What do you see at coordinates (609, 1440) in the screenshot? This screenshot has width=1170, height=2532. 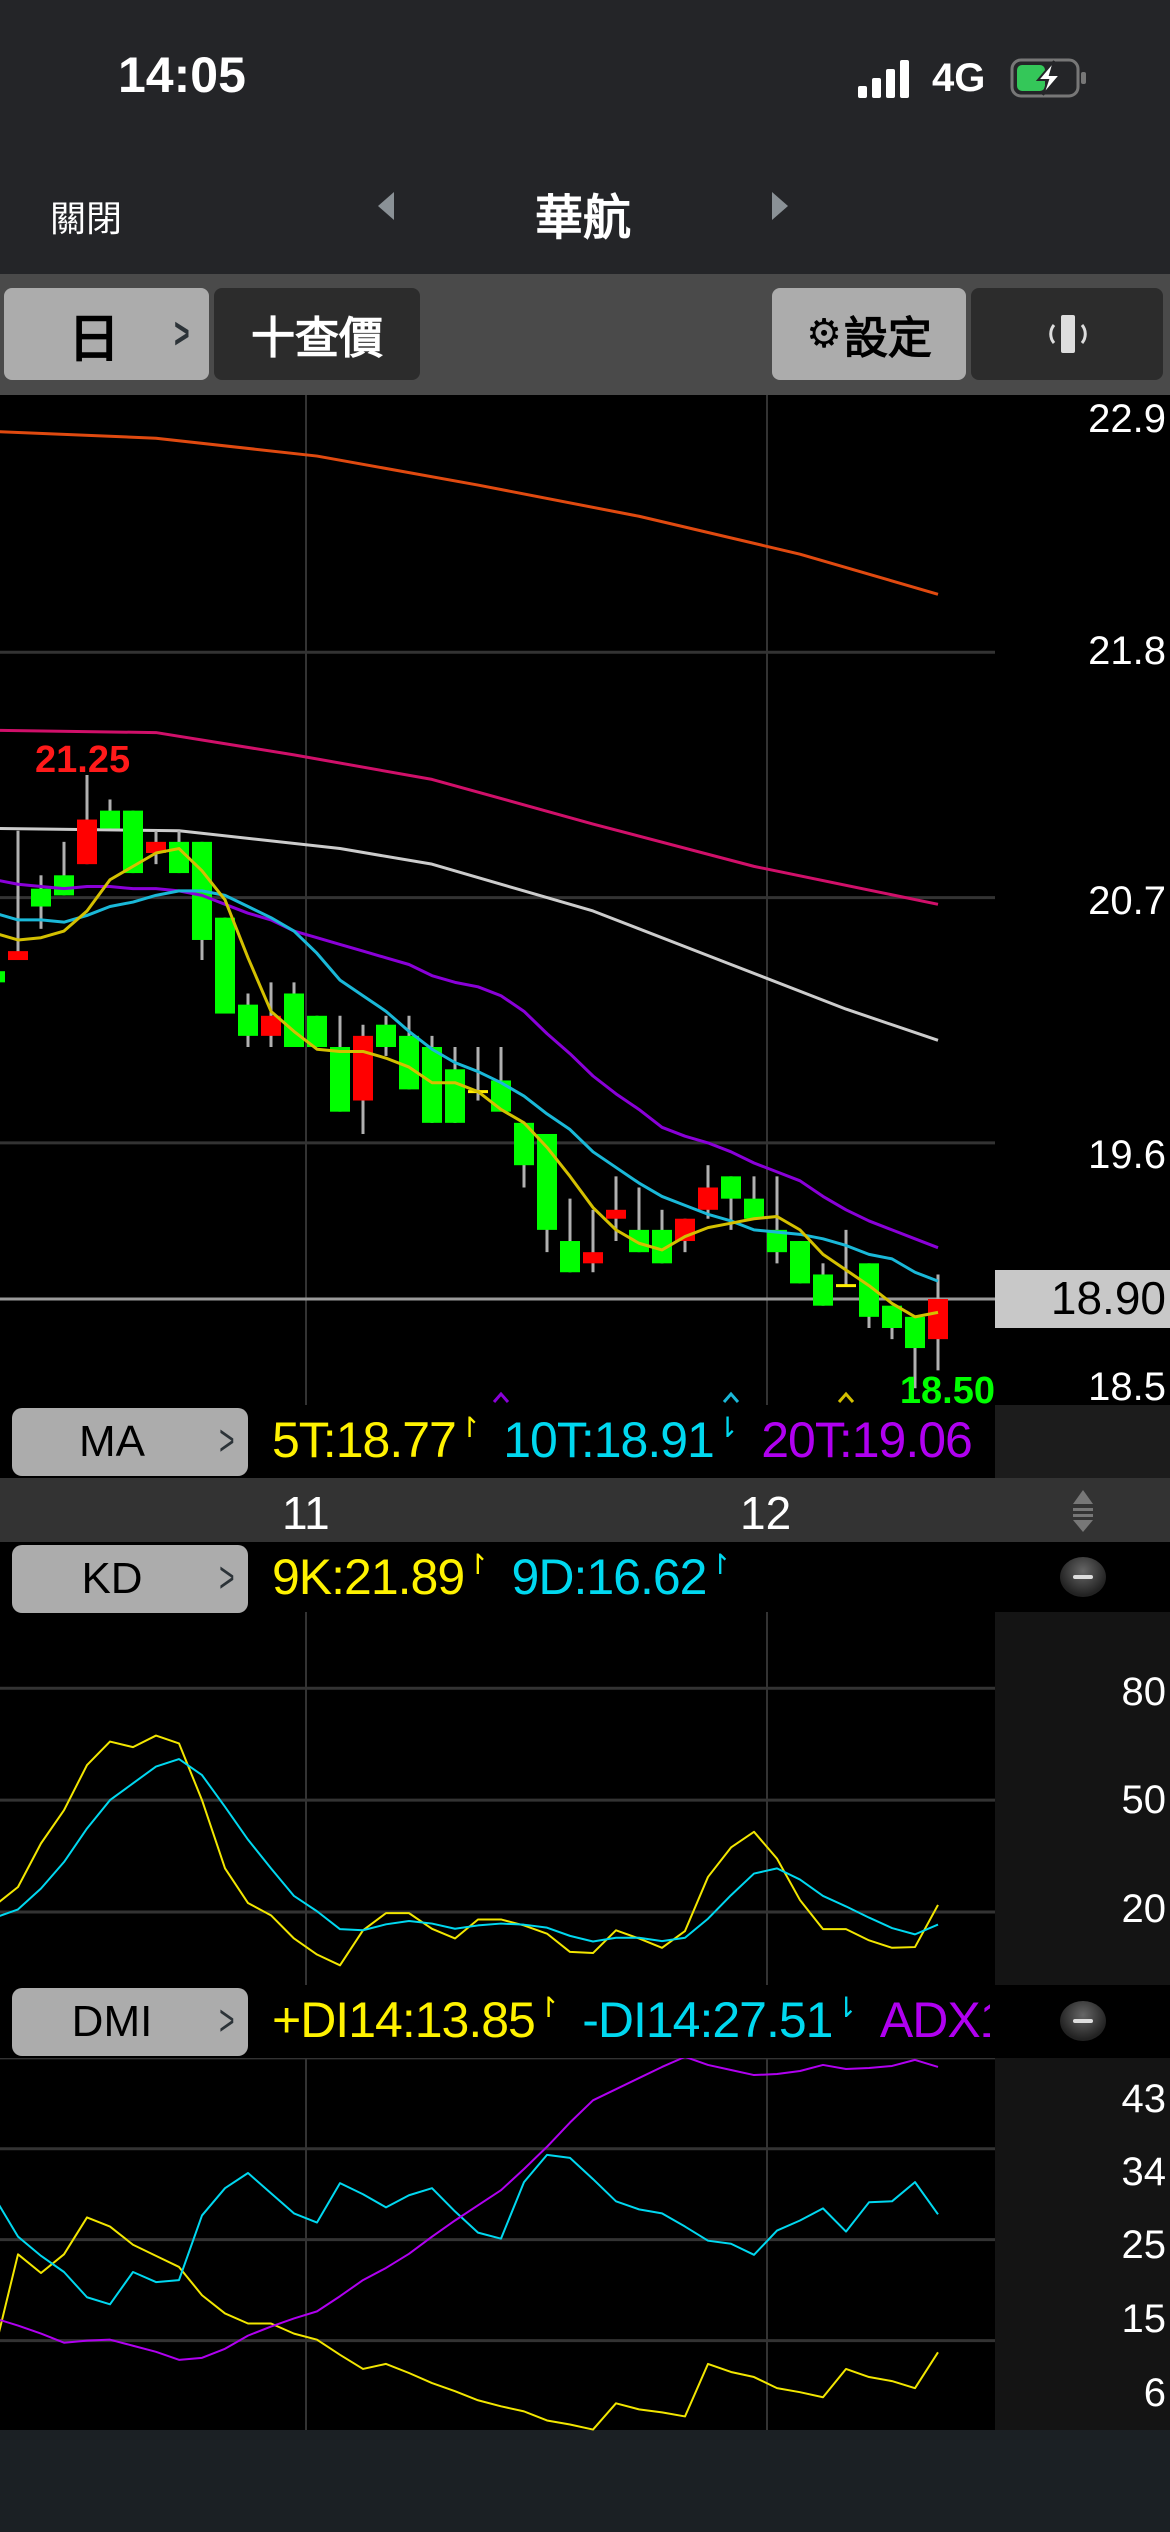 I see `ma10-value: 10T:18.91` at bounding box center [609, 1440].